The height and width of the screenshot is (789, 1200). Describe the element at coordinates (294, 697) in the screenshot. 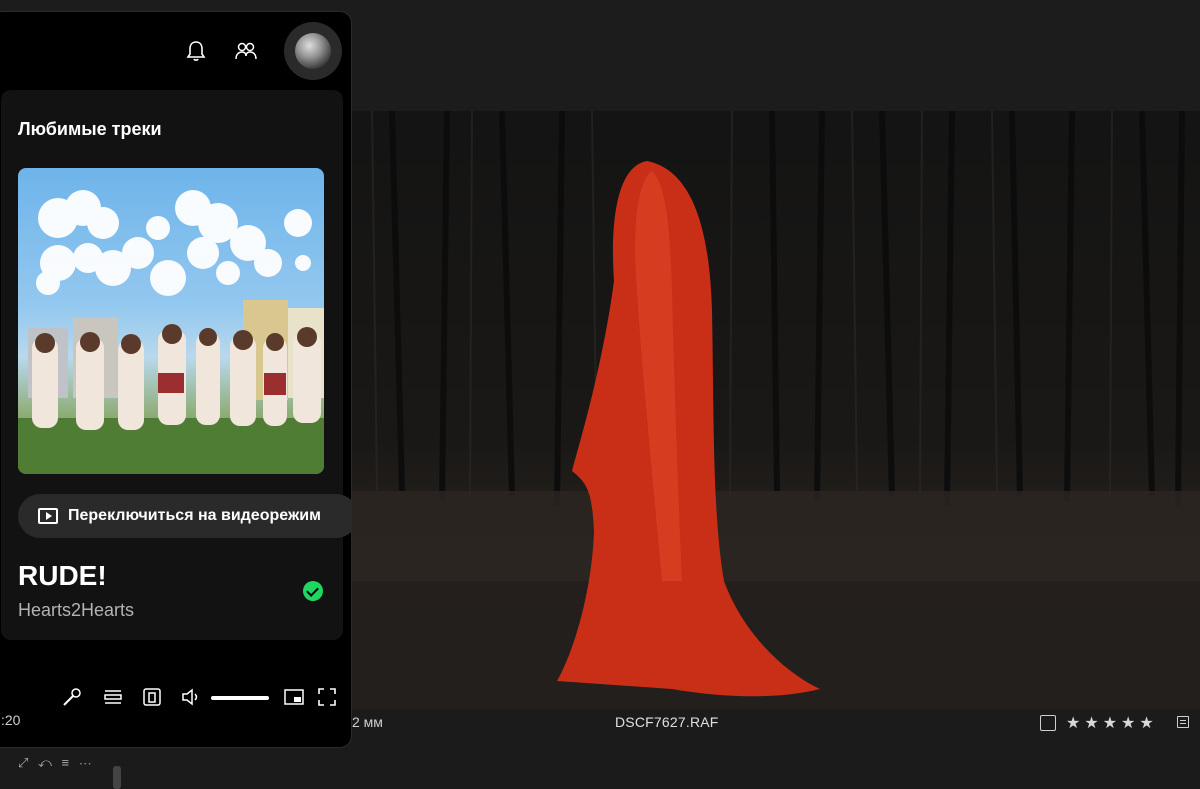

I see `miniplayer-icon` at that location.